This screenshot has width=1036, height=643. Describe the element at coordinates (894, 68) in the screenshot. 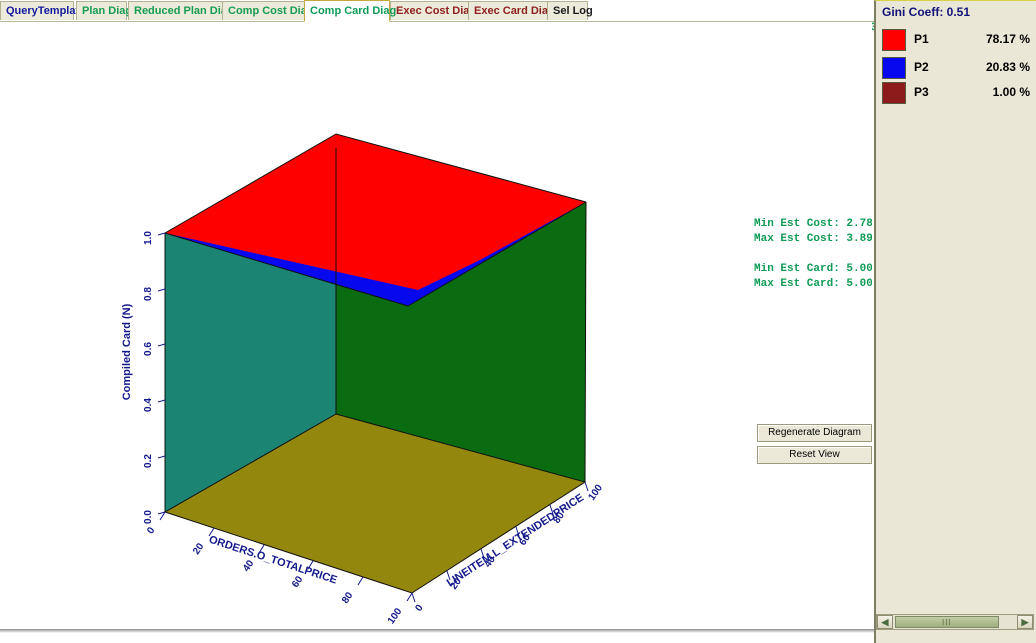

I see `legend-swatch-p2` at that location.